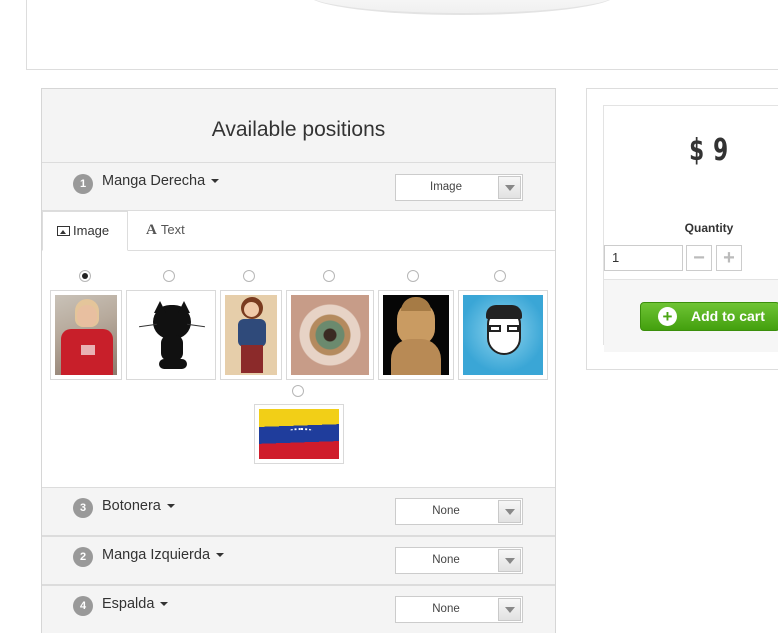  I want to click on position-row-espalda: 4 Espalda None, so click(298, 609).